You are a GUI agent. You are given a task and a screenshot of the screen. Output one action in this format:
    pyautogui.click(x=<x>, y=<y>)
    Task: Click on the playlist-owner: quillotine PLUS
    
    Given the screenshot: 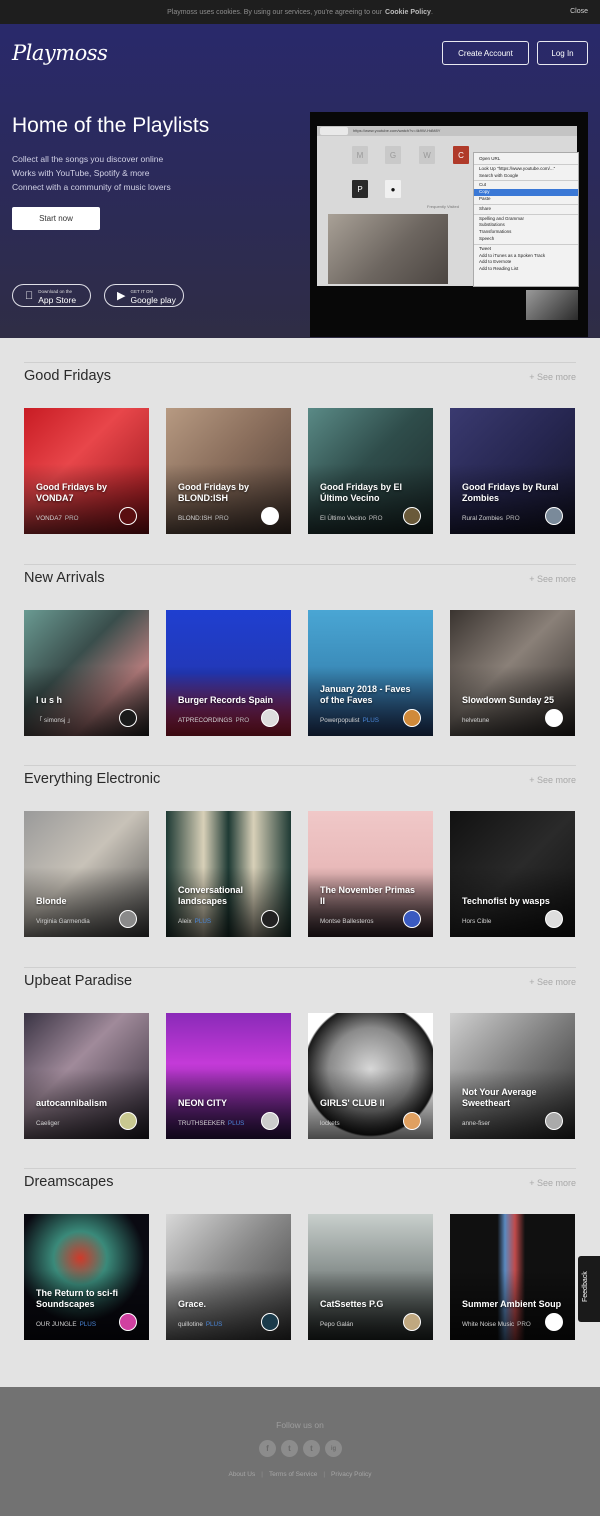 What is the action you would take?
    pyautogui.click(x=200, y=1324)
    